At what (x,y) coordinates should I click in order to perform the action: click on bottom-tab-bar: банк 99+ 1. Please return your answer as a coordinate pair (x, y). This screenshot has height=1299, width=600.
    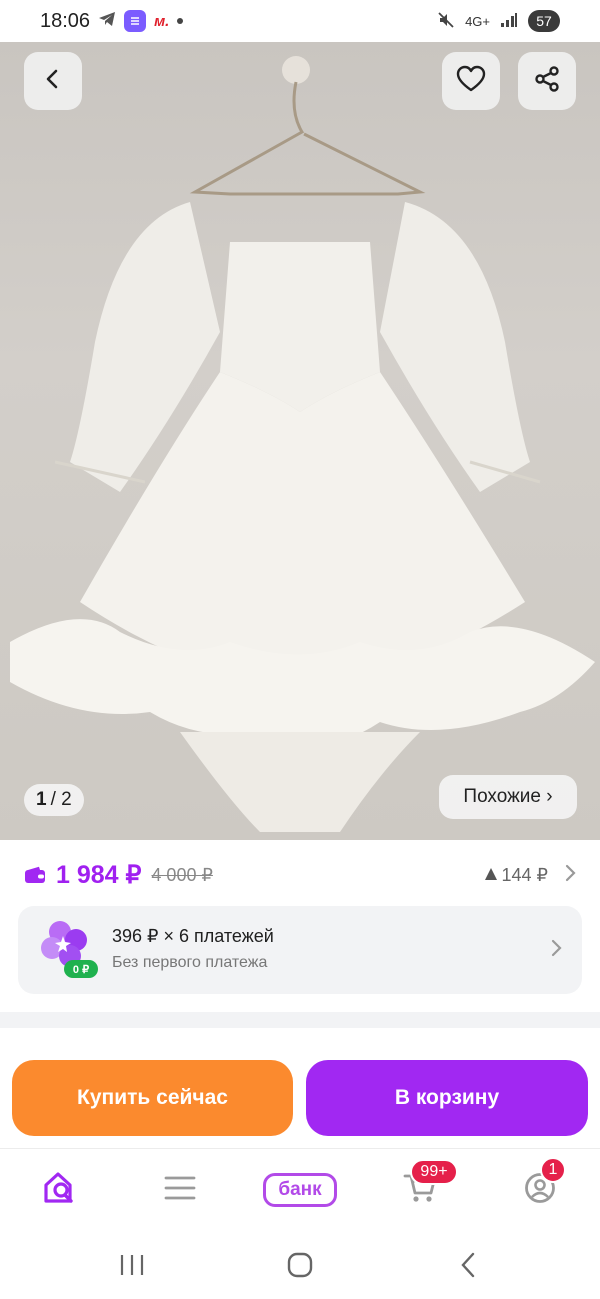
    Looking at the image, I should click on (300, 1189).